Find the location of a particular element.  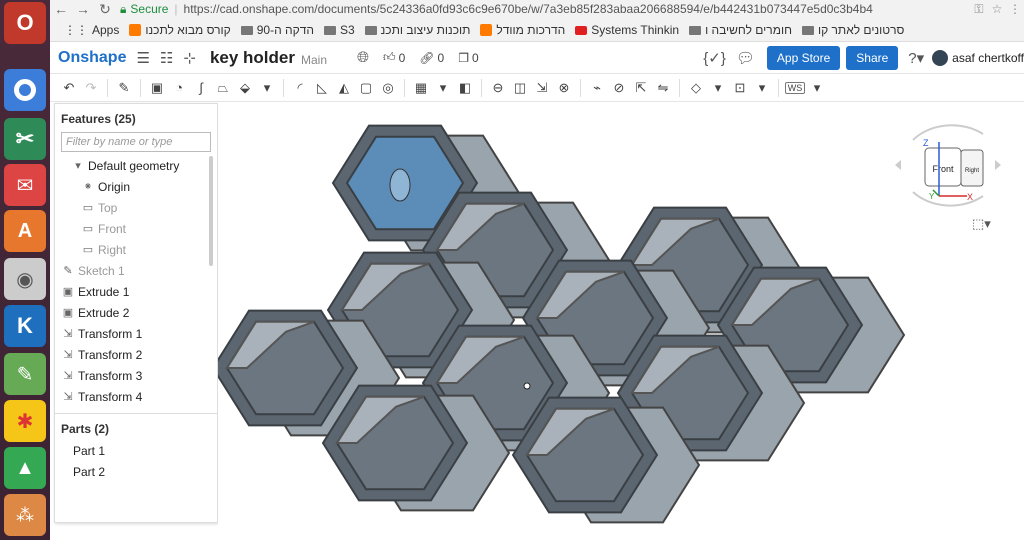

extrude-tool-icon: ▣ is located at coordinates (157, 88).